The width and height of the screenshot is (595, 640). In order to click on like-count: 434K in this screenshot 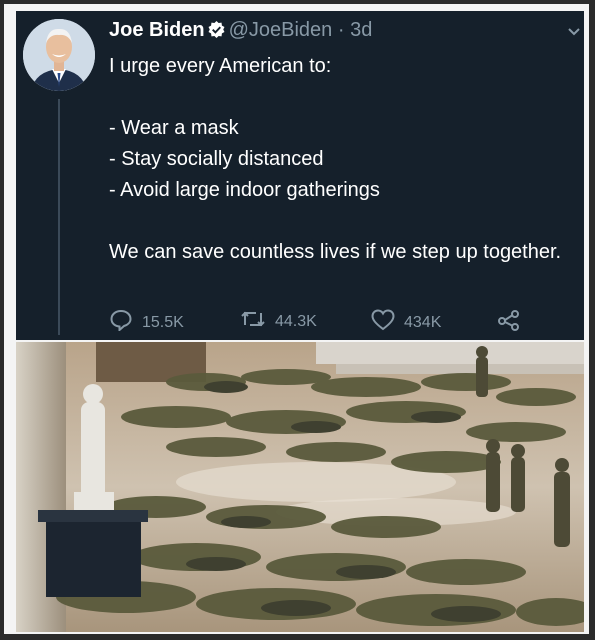, I will do `click(423, 322)`.